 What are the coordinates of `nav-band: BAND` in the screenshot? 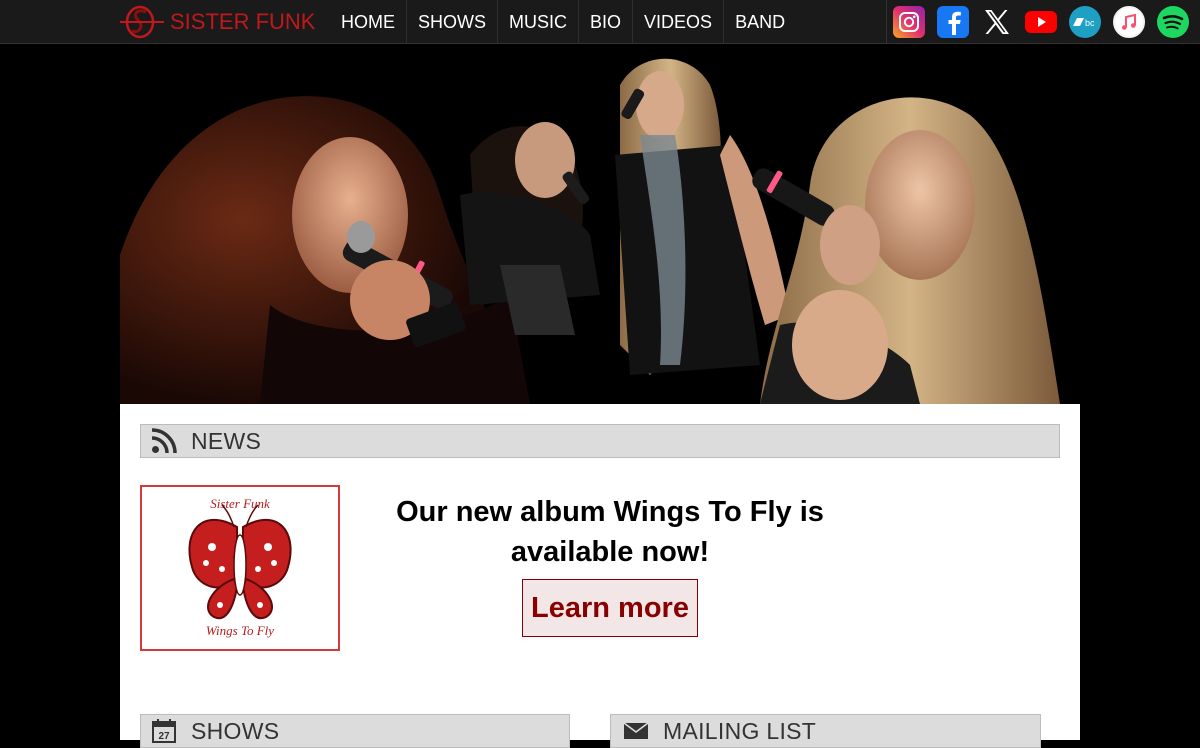 It's located at (760, 22).